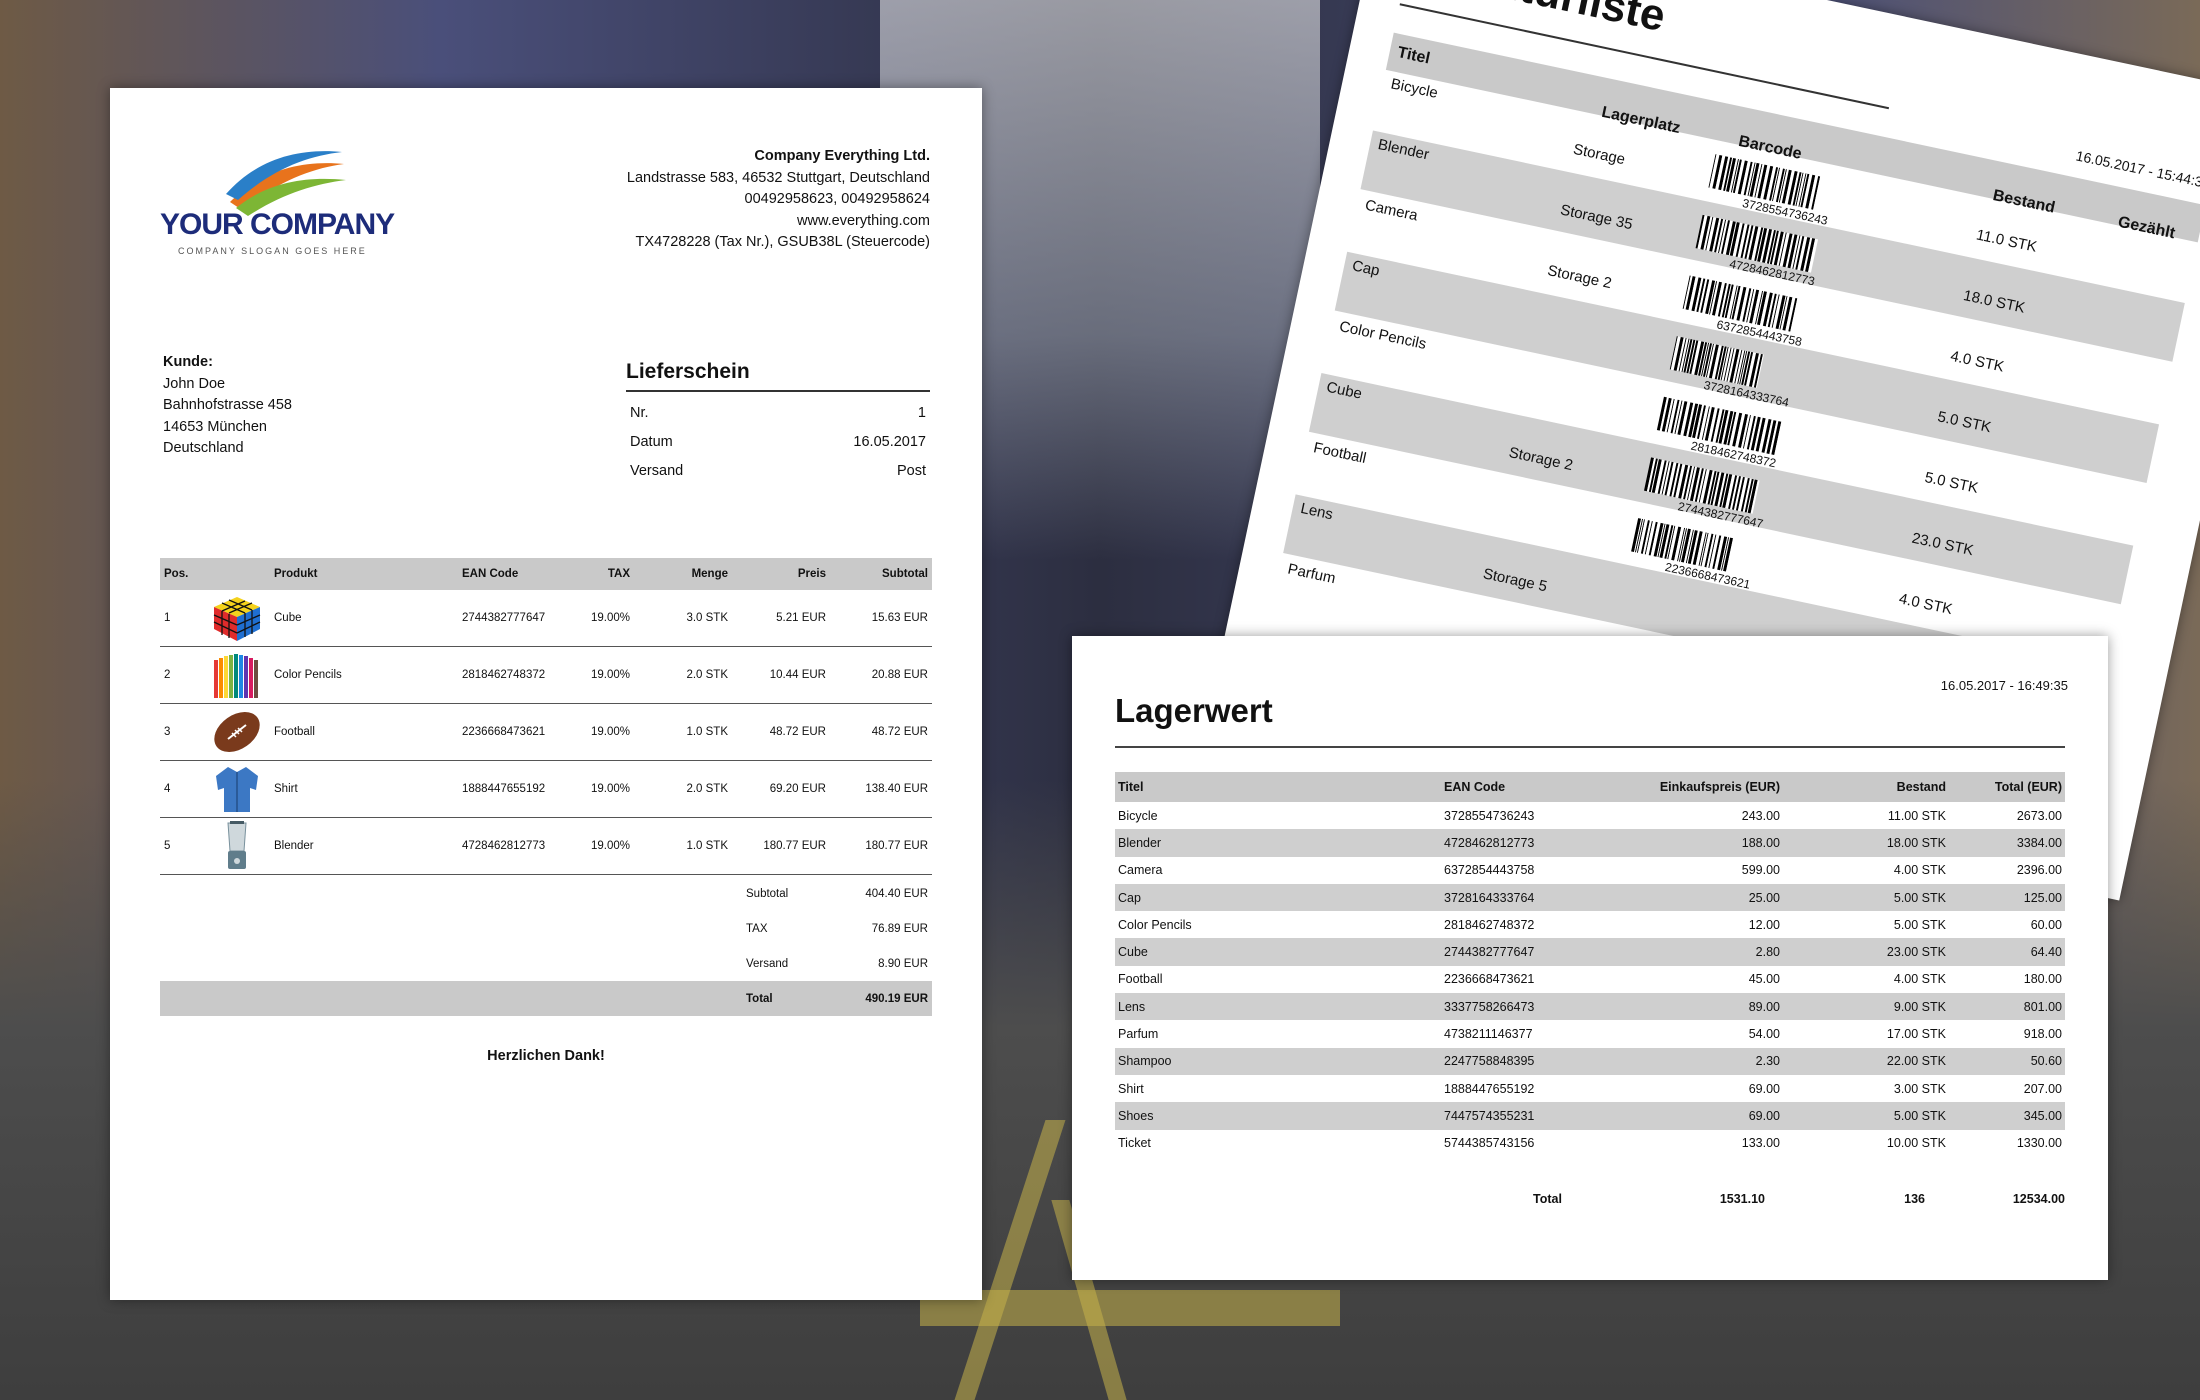 The height and width of the screenshot is (1400, 2200). What do you see at coordinates (183, 732) in the screenshot?
I see `pos-cell: 3` at bounding box center [183, 732].